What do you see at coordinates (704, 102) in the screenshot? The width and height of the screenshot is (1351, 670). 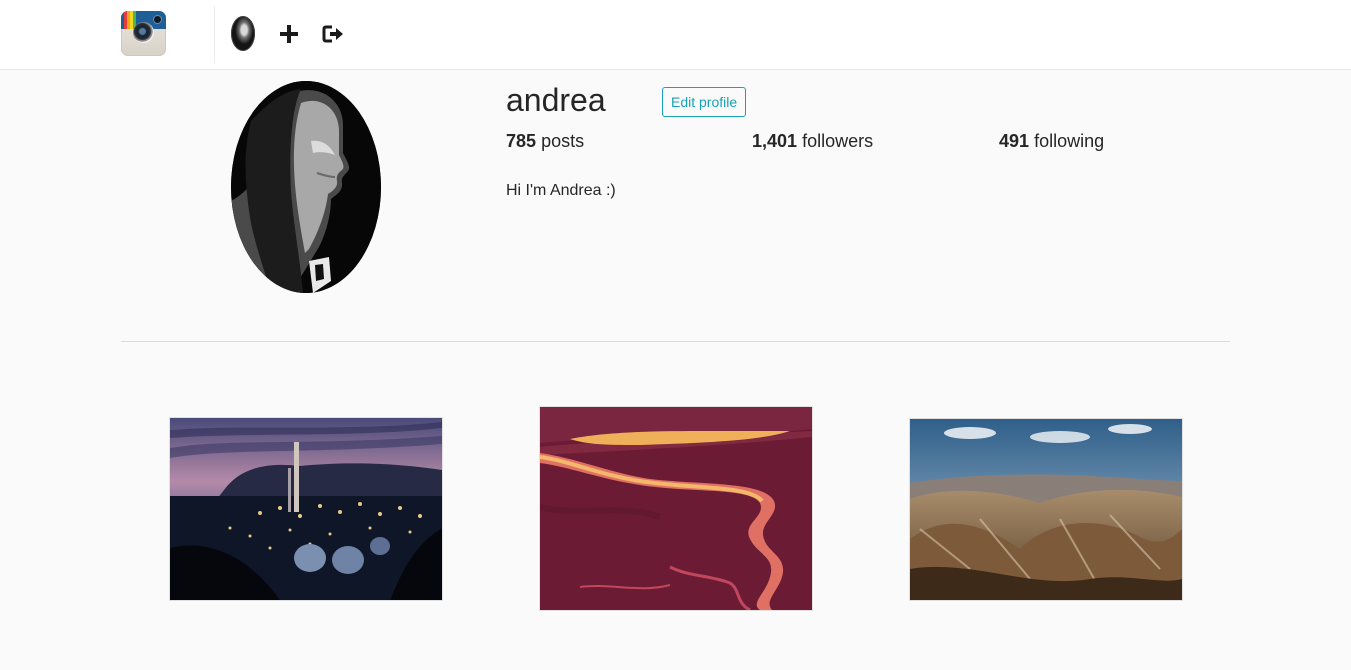 I see `edit-profile-button: Edit profile` at bounding box center [704, 102].